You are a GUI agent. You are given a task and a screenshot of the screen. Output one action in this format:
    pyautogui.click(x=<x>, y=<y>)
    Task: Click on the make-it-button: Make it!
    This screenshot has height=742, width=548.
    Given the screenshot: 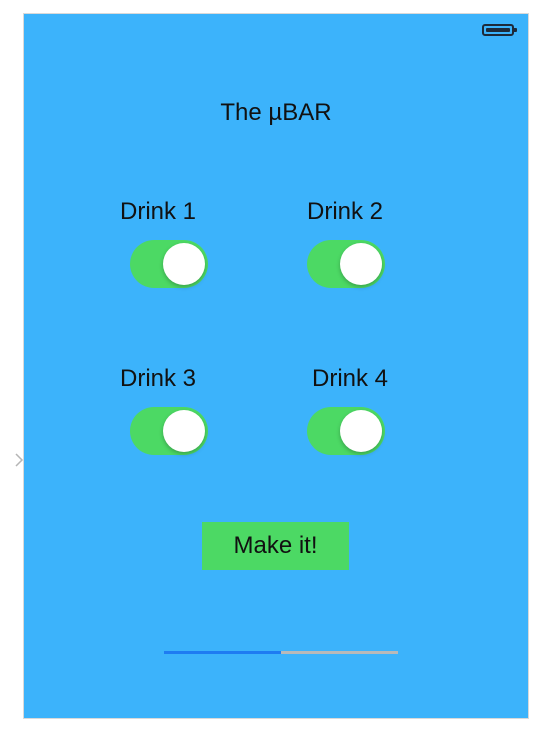 What is the action you would take?
    pyautogui.click(x=275, y=546)
    